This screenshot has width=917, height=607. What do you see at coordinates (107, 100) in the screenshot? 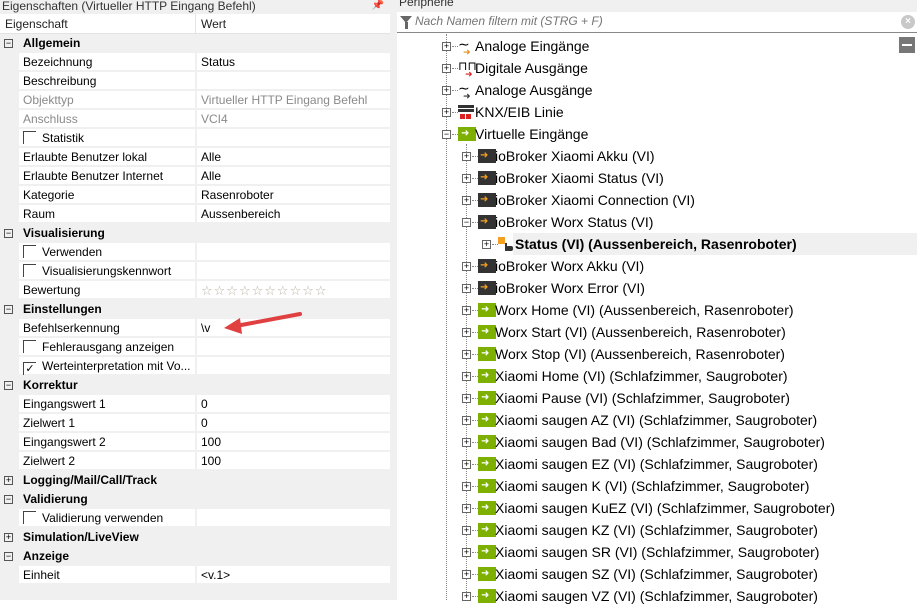
I see `property-label: Objekttyp` at bounding box center [107, 100].